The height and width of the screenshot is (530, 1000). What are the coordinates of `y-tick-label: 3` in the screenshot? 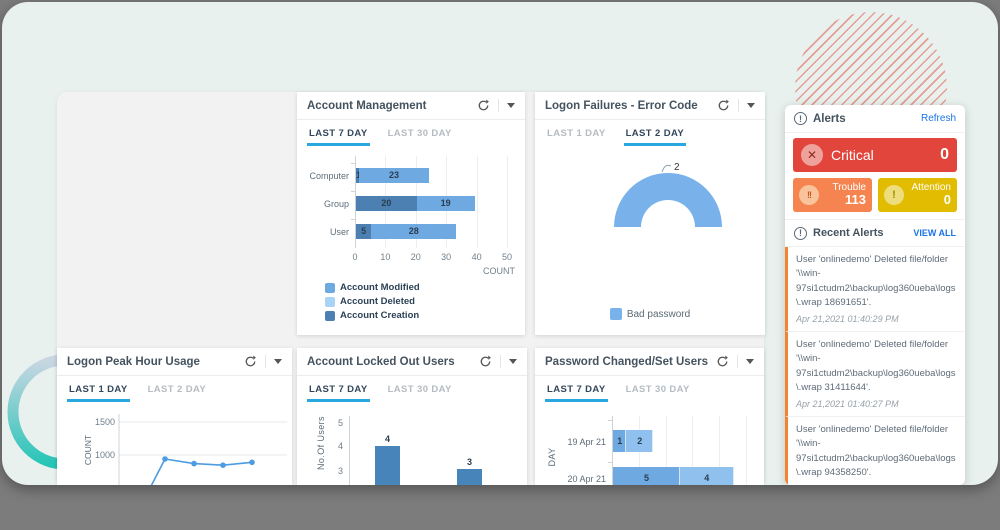 It's located at (340, 471).